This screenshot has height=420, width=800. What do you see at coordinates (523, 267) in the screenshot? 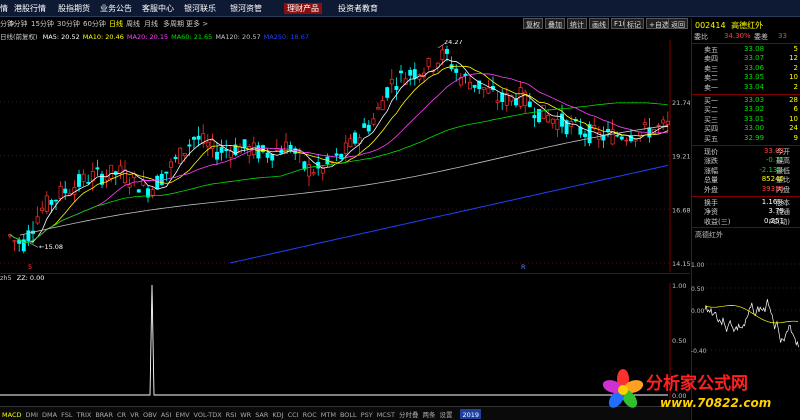
I see `event-marker: R` at bounding box center [523, 267].